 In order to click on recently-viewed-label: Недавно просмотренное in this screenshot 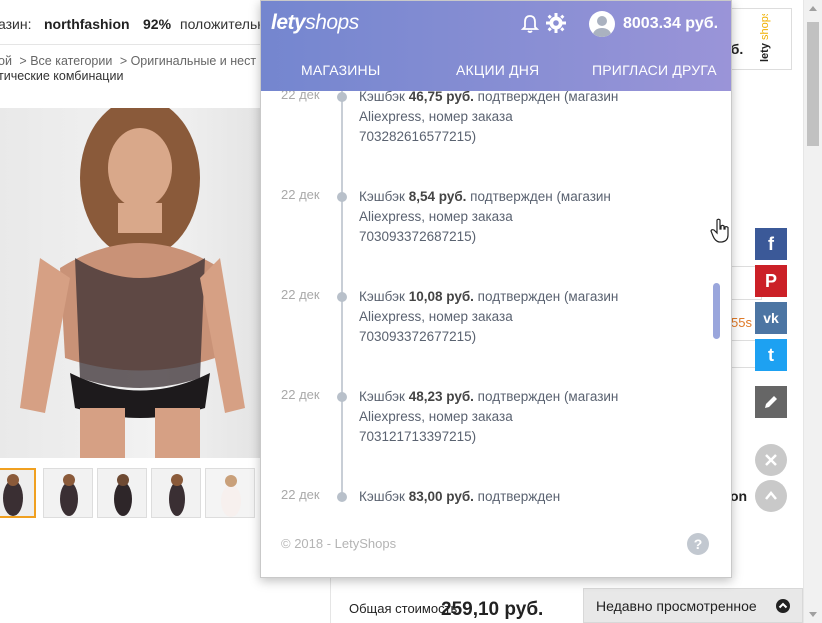, I will do `click(676, 605)`.